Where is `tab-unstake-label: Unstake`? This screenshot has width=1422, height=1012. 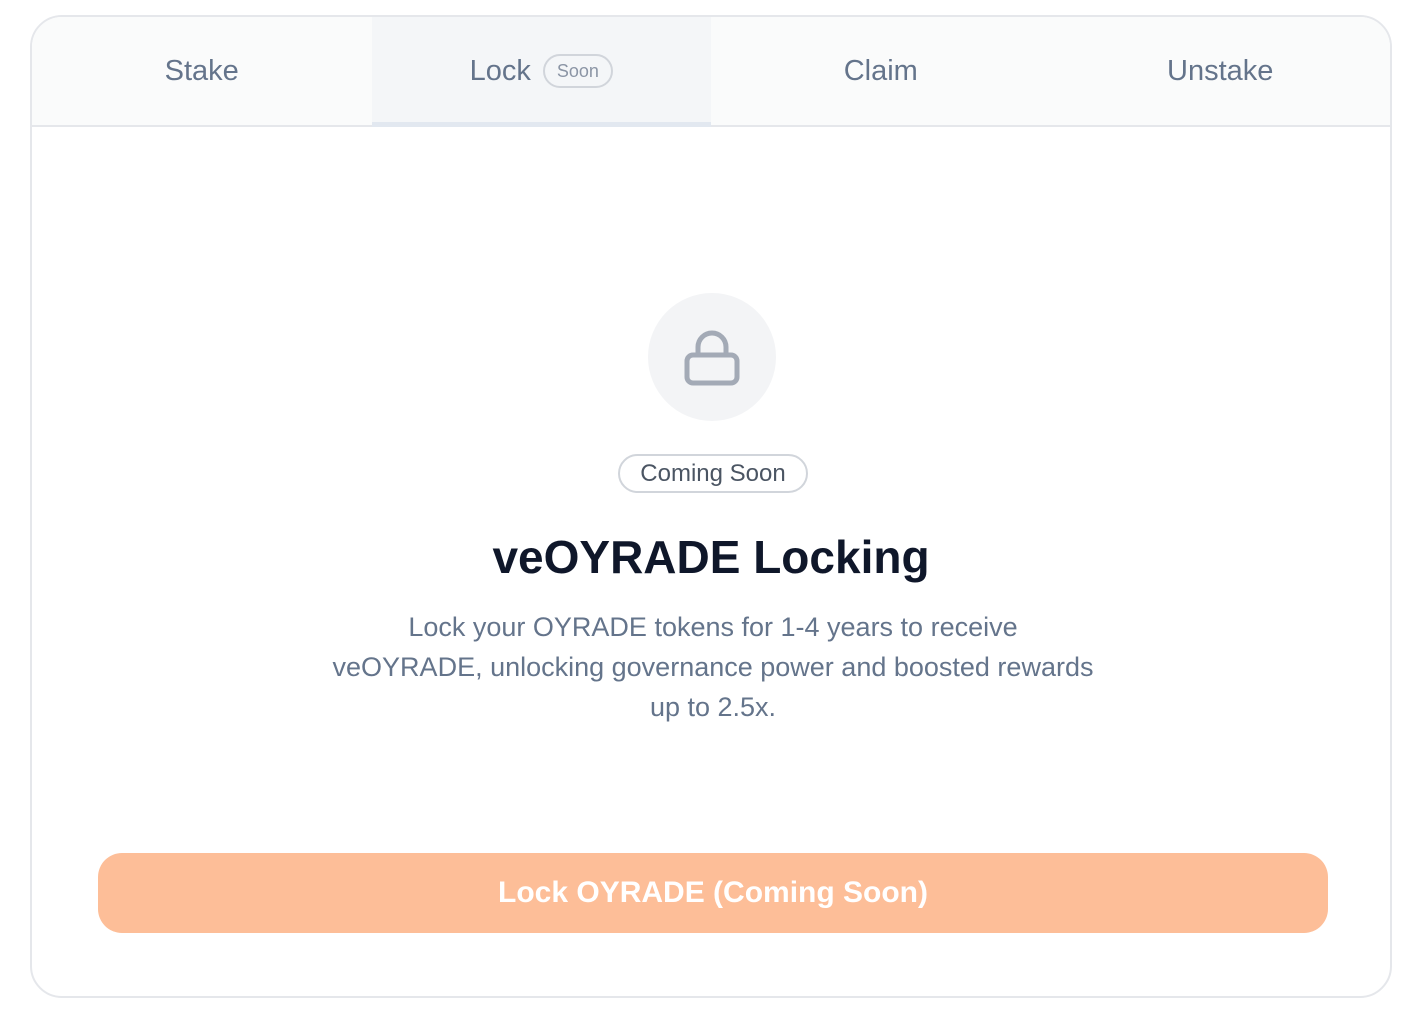
tab-unstake-label: Unstake is located at coordinates (1220, 70).